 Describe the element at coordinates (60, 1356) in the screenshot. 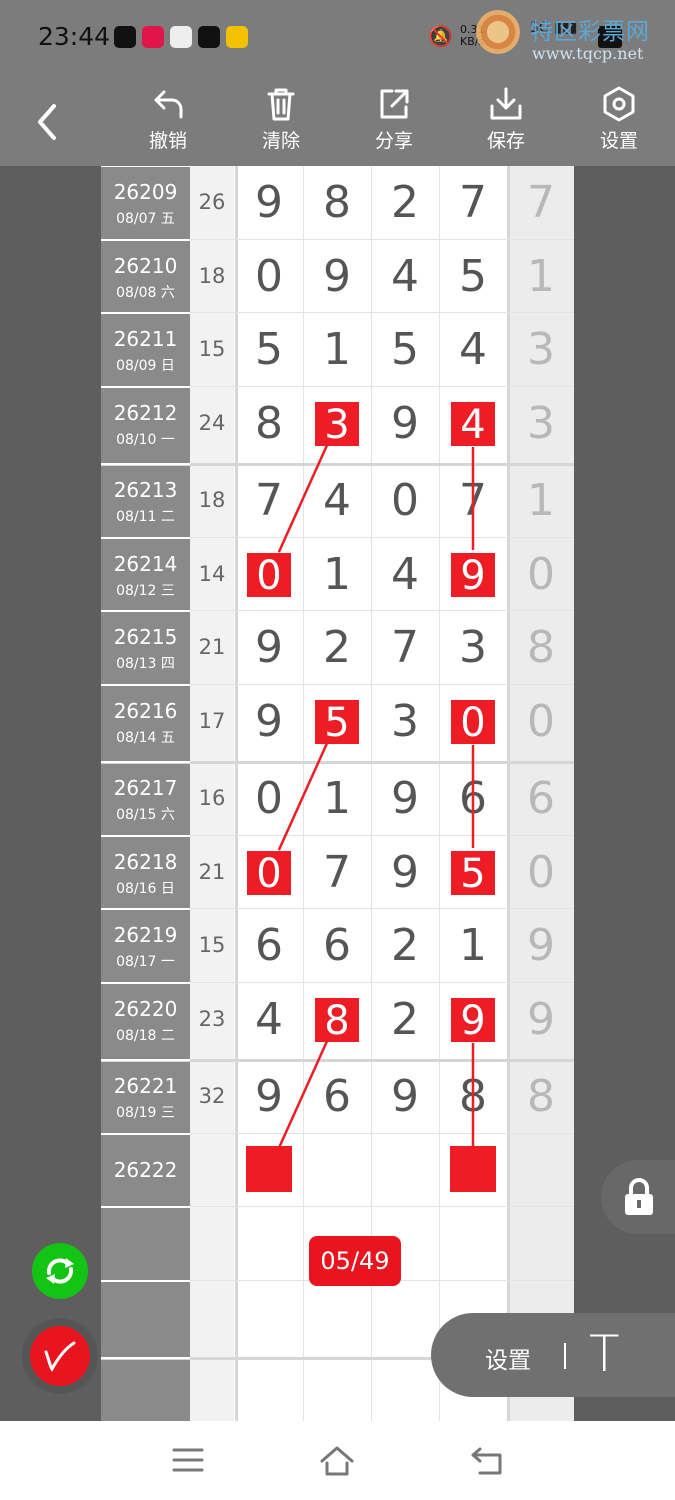

I see `draw-tool-button` at that location.